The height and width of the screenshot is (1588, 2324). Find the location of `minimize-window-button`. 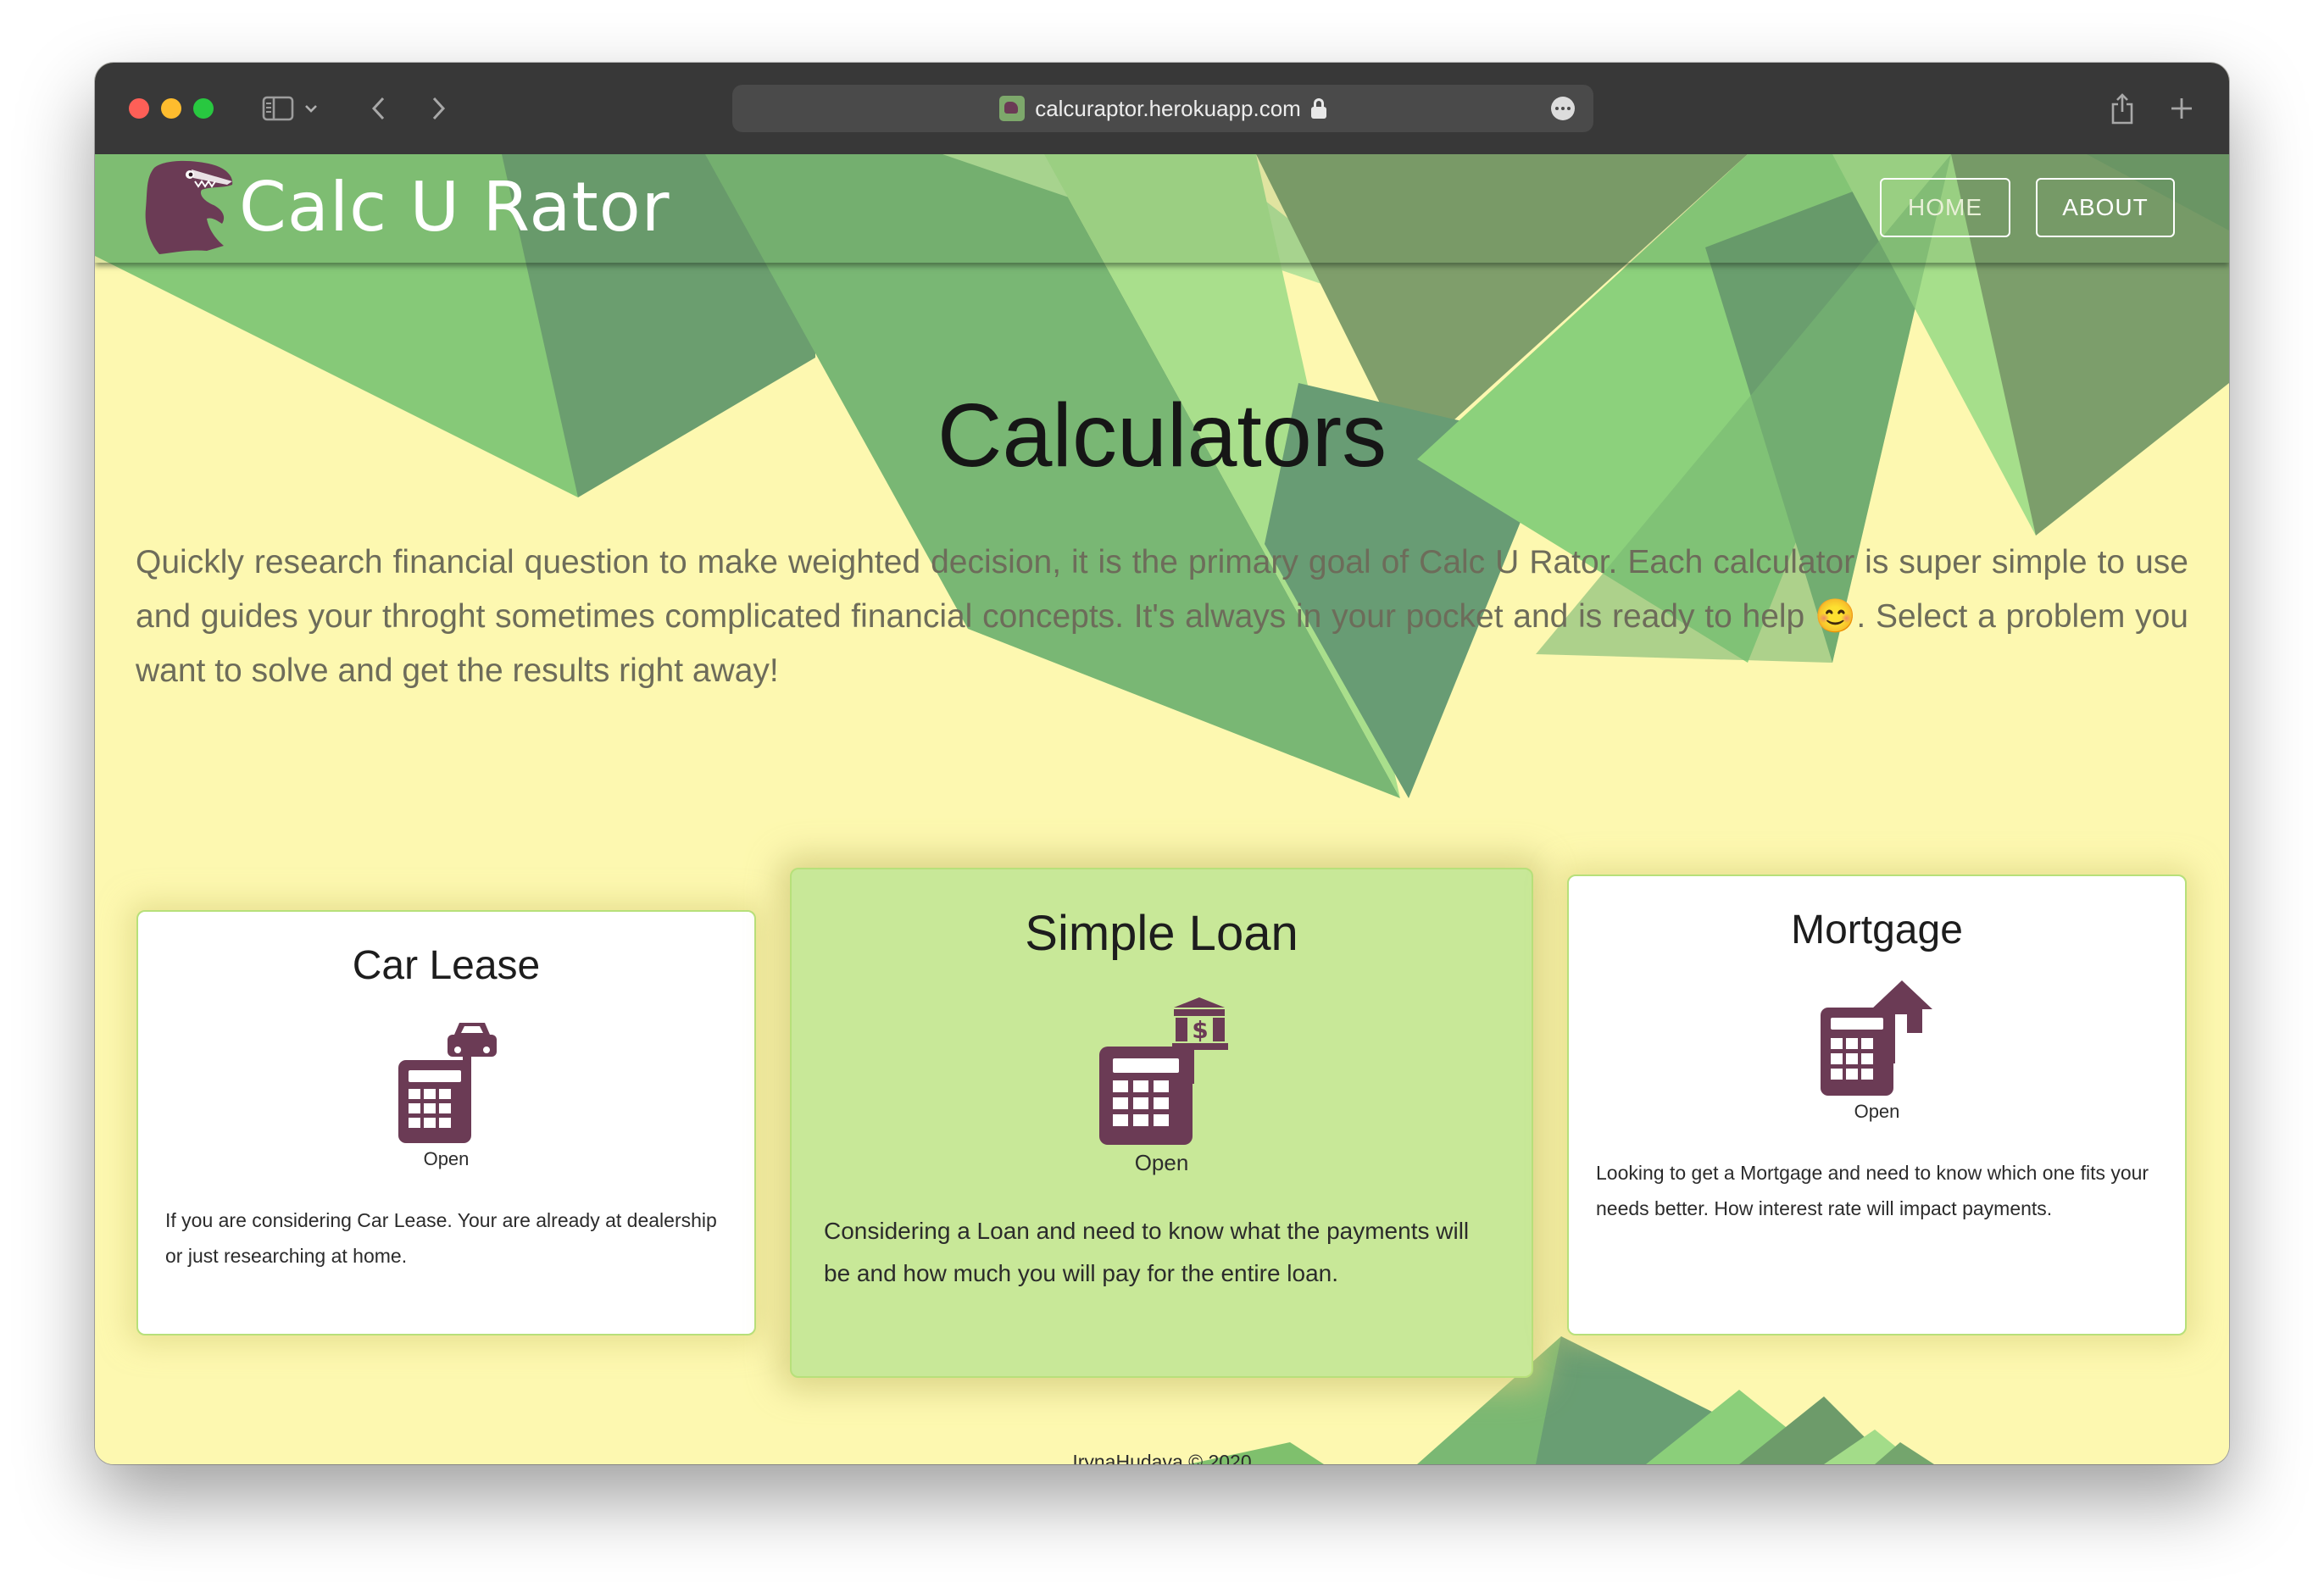

minimize-window-button is located at coordinates (171, 108).